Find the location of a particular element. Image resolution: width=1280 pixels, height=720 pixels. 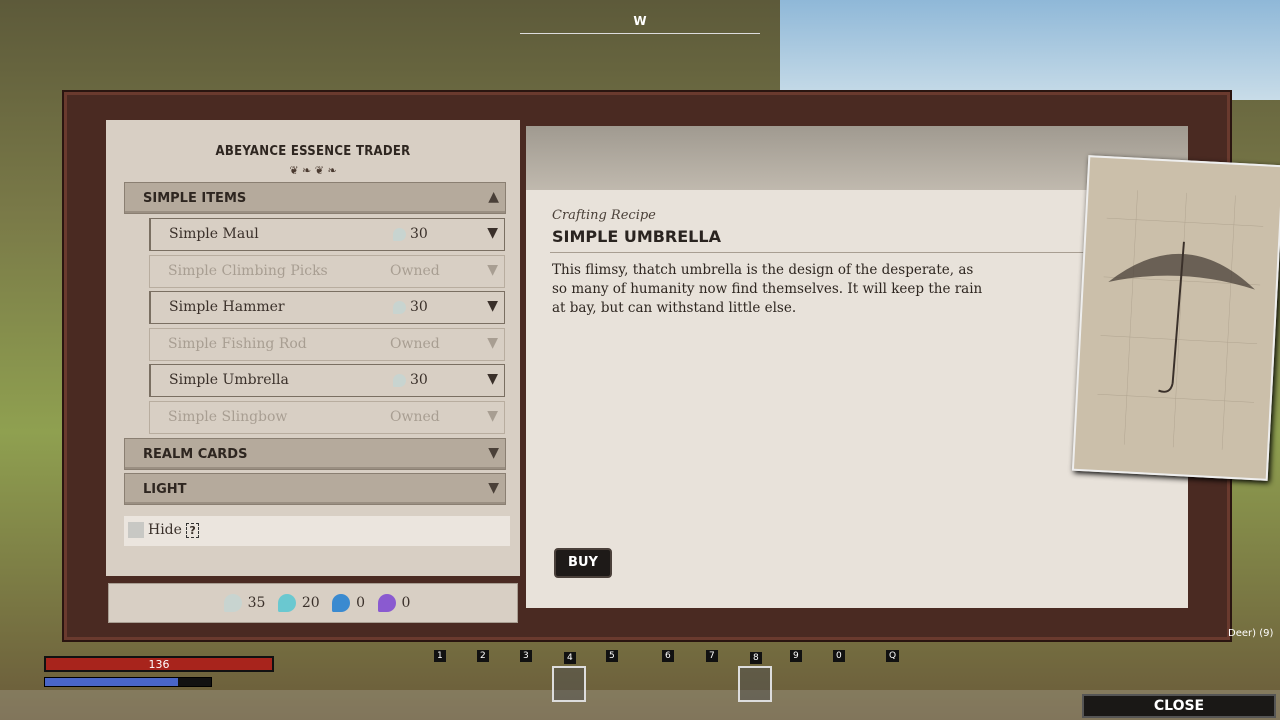

divider is located at coordinates (820, 252).